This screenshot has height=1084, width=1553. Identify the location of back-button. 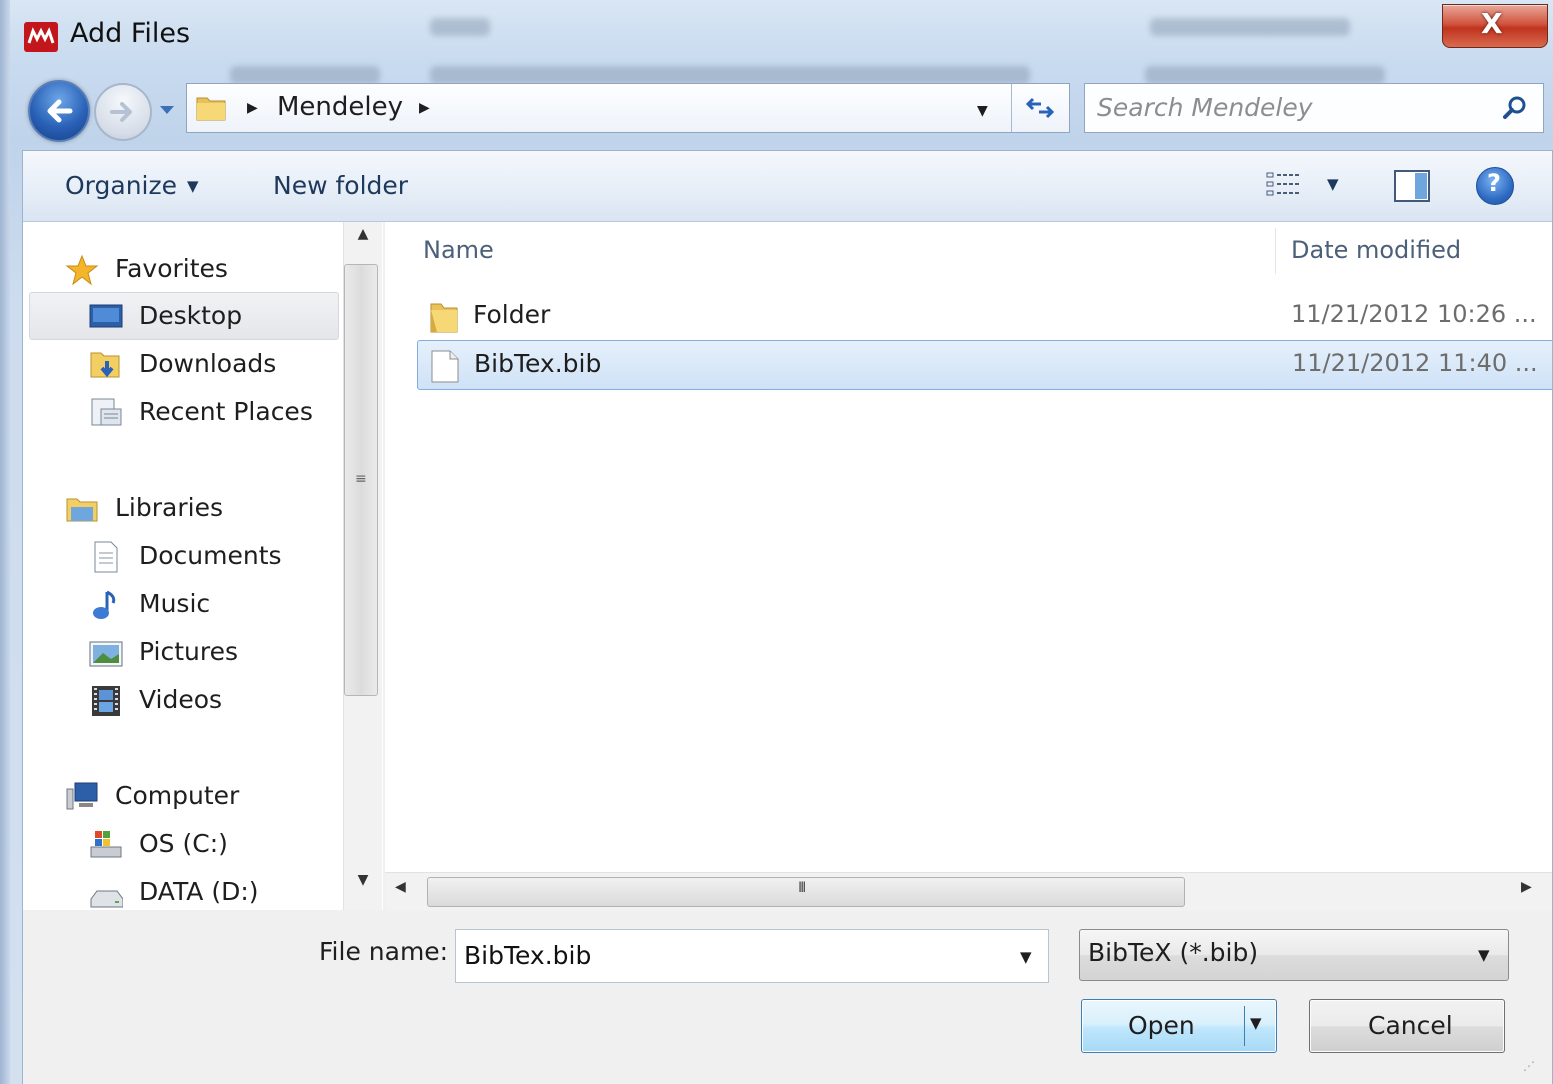
(59, 111).